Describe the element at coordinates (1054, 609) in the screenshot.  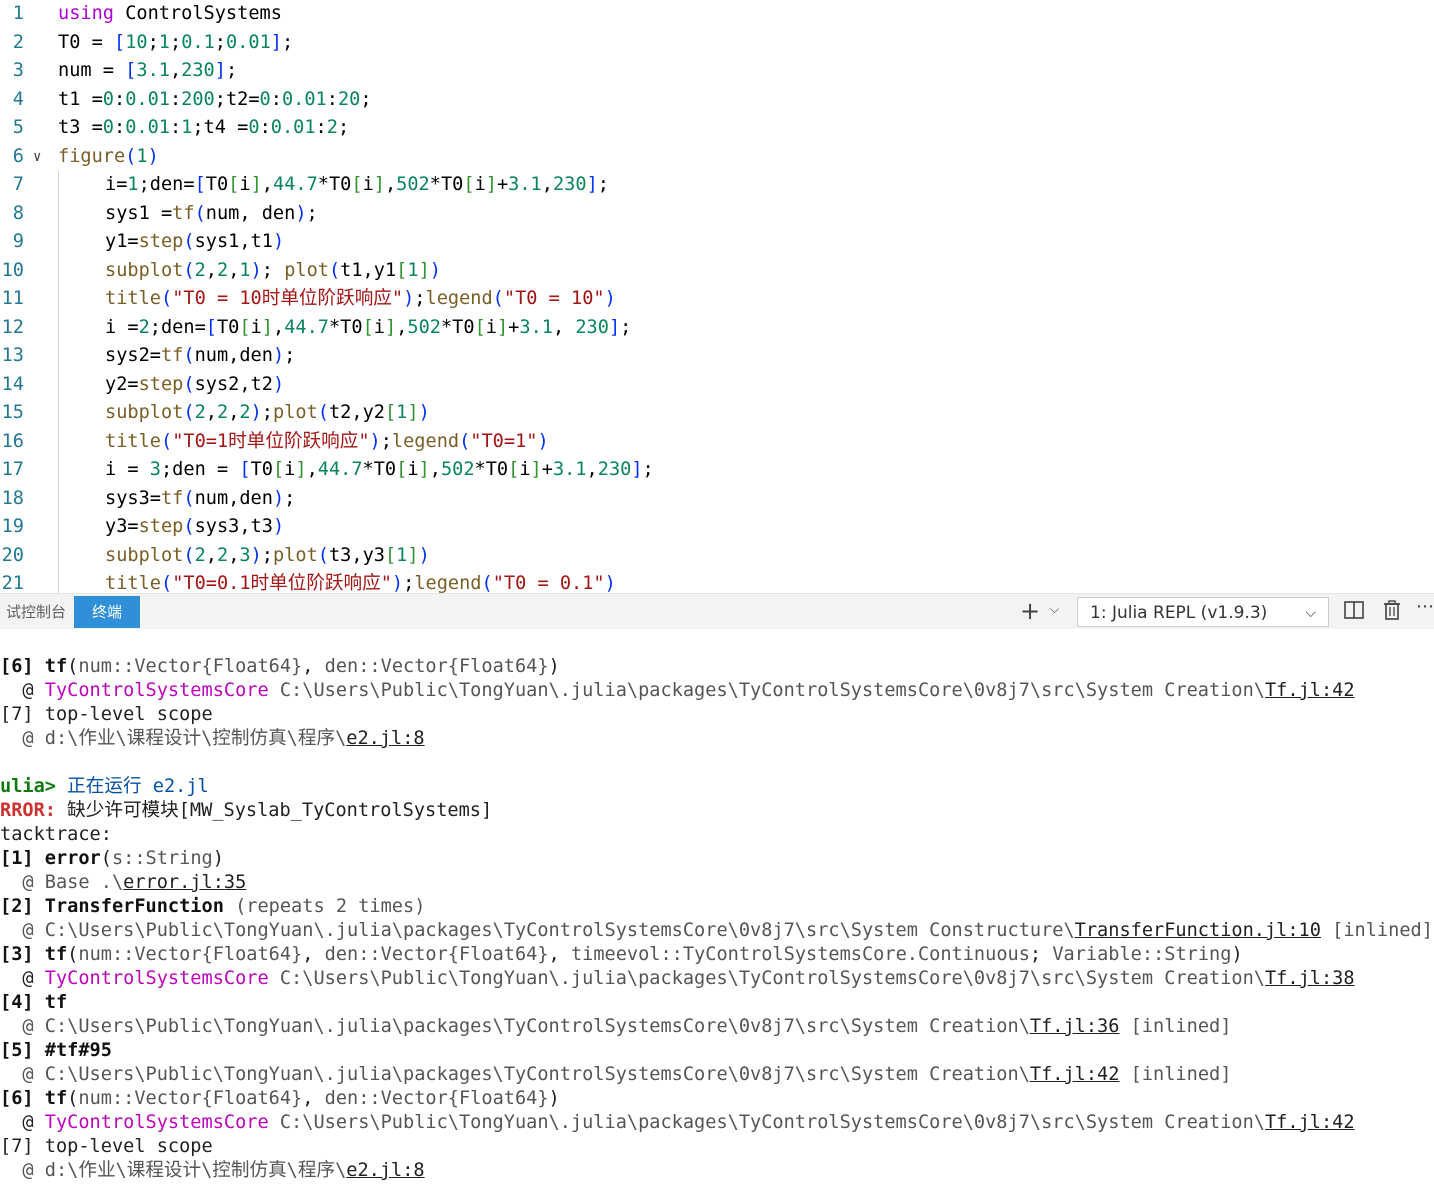
I see `chevron-down-icon: ⌵` at that location.